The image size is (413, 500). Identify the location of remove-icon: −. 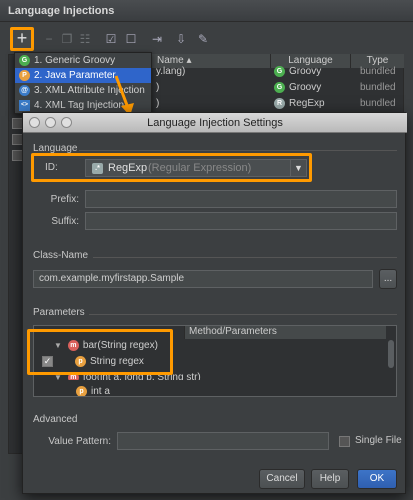
(49, 39).